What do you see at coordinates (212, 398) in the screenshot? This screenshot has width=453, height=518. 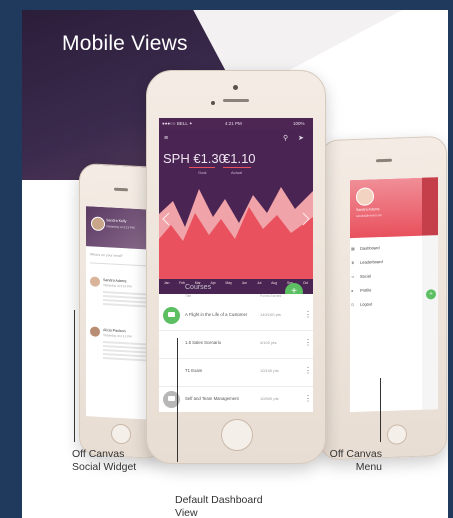 I see `course-title: Self and Team Management` at bounding box center [212, 398].